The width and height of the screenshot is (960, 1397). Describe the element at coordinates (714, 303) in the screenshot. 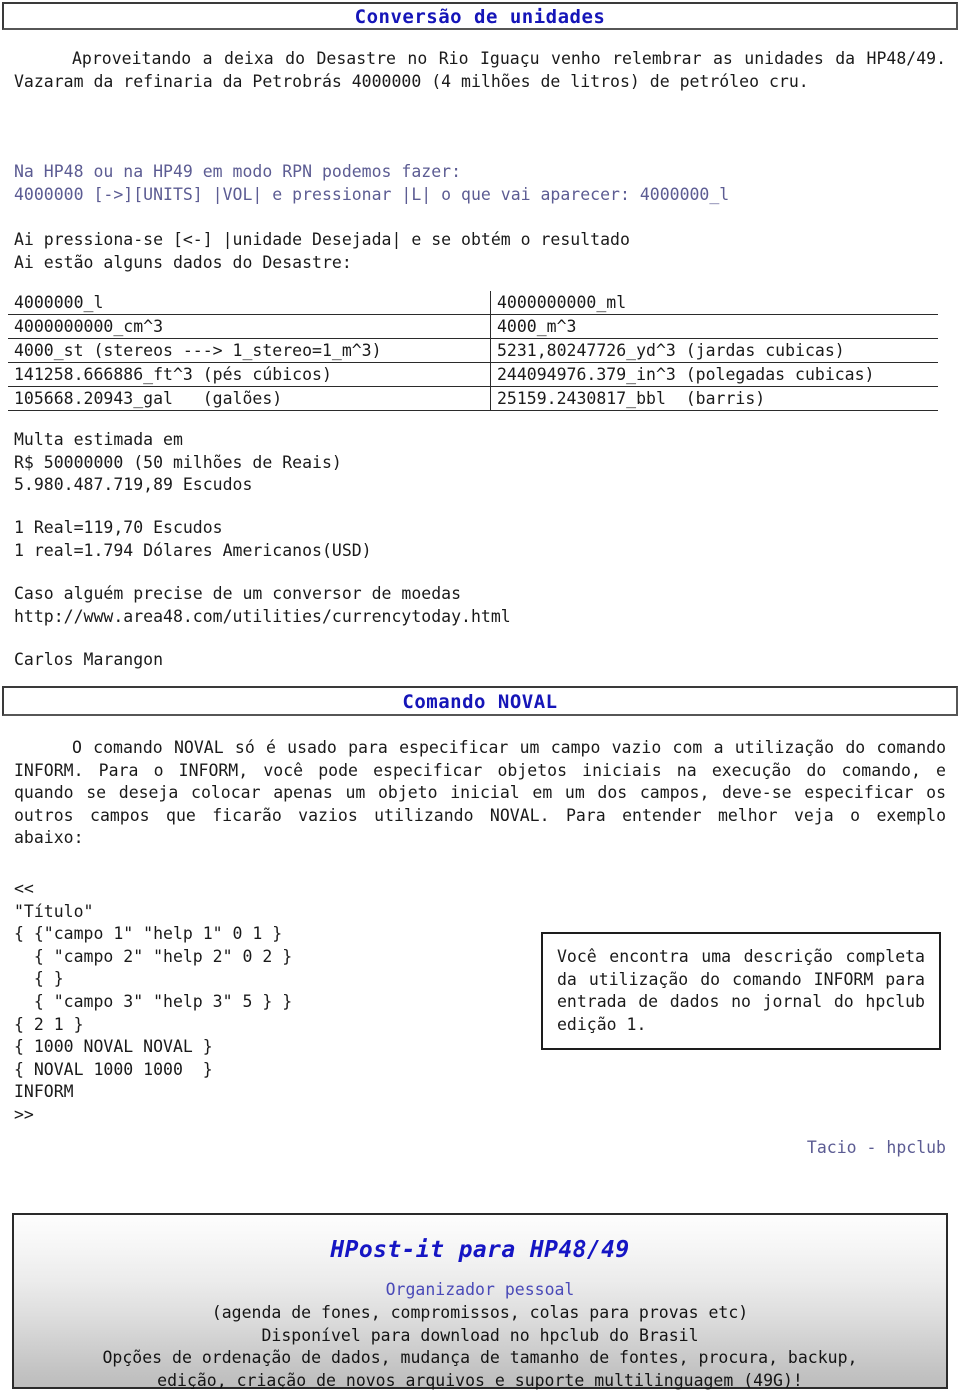

I see `table-cell-right: 4000000000_ml` at that location.